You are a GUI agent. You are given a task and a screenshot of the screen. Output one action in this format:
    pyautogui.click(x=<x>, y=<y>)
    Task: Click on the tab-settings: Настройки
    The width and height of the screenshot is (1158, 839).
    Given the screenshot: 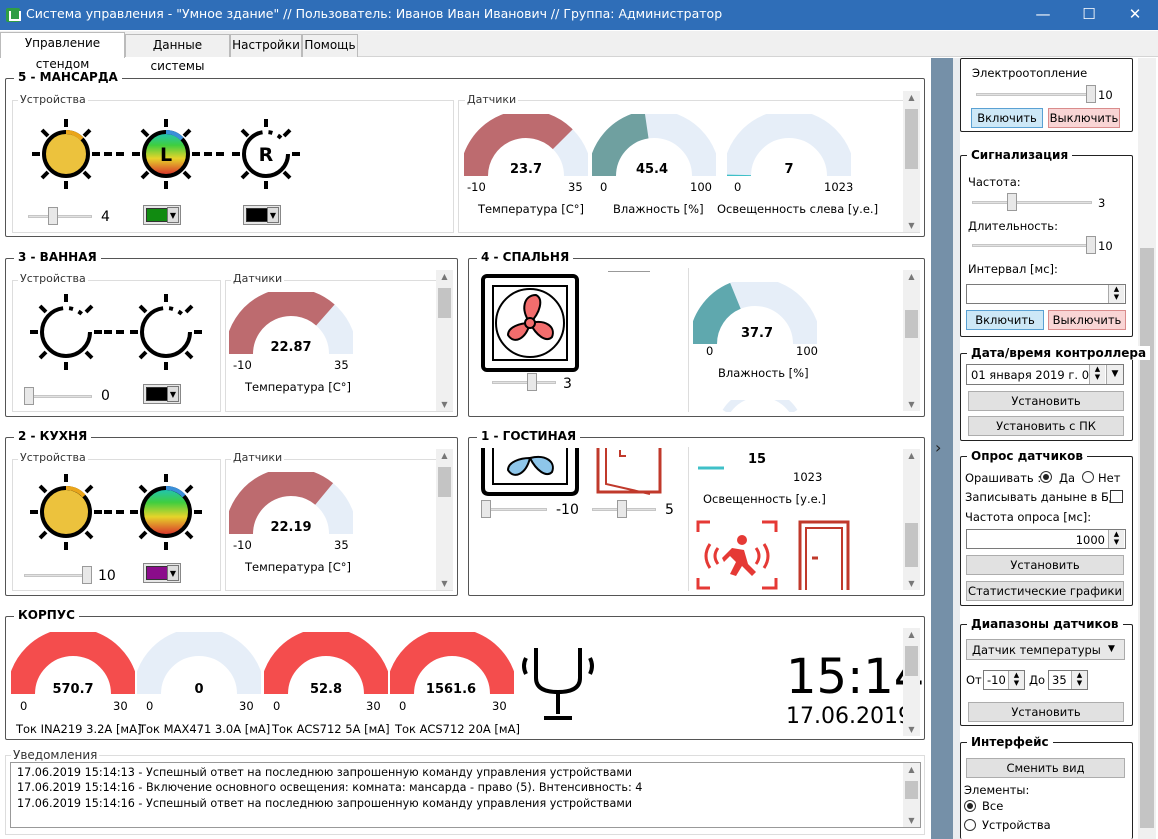 What is the action you would take?
    pyautogui.click(x=266, y=45)
    